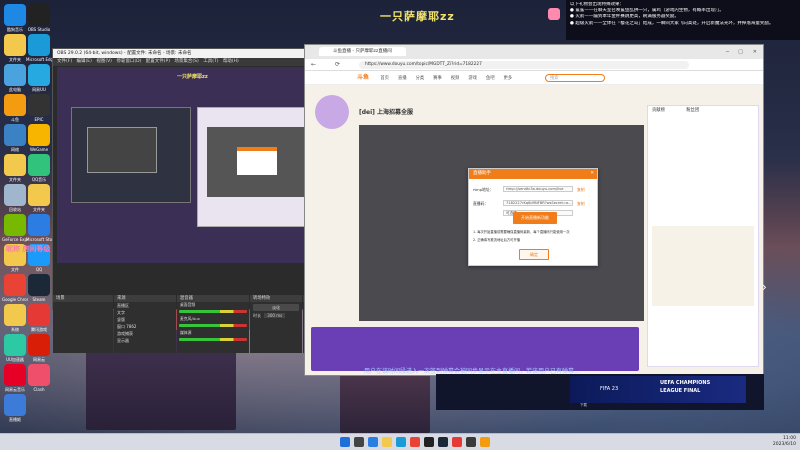 This screenshot has height=450, width=800. I want to click on nav-item: 视频, so click(455, 78).